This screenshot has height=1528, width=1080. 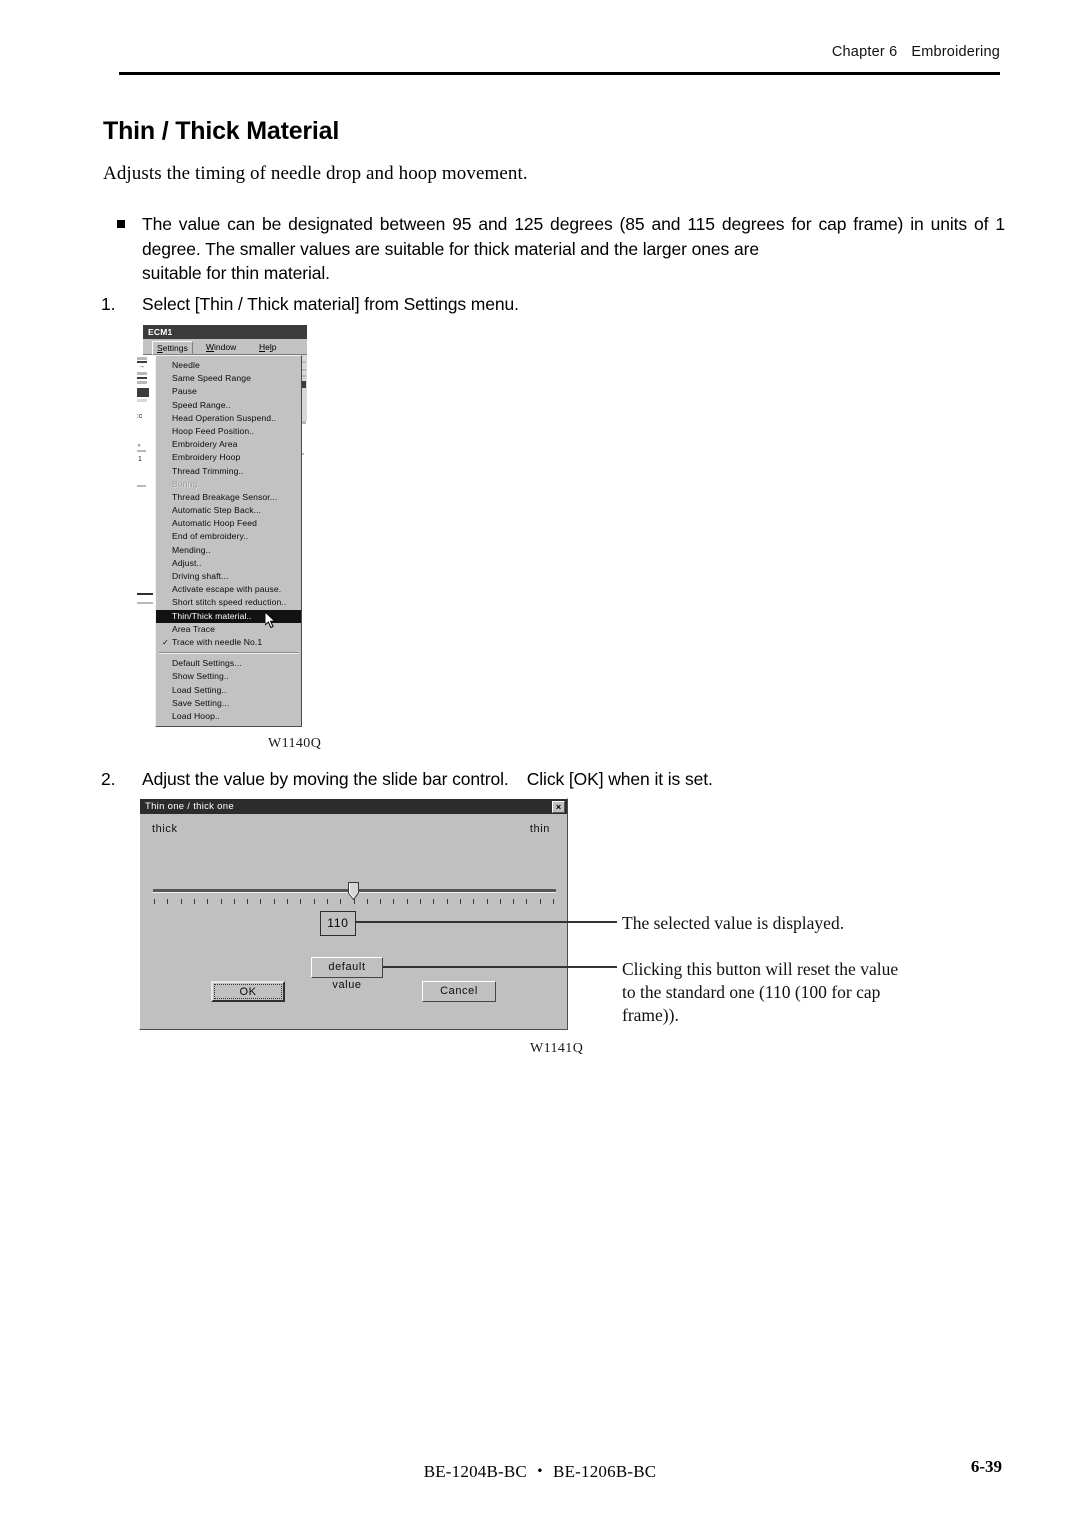 I want to click on ok-button-label: OK, so click(x=248, y=991).